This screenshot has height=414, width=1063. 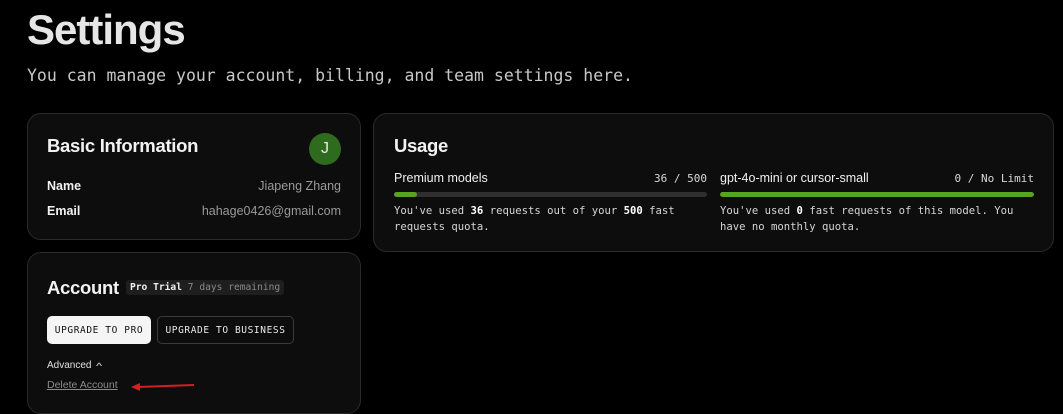 What do you see at coordinates (64, 211) in the screenshot?
I see `email-label: Email` at bounding box center [64, 211].